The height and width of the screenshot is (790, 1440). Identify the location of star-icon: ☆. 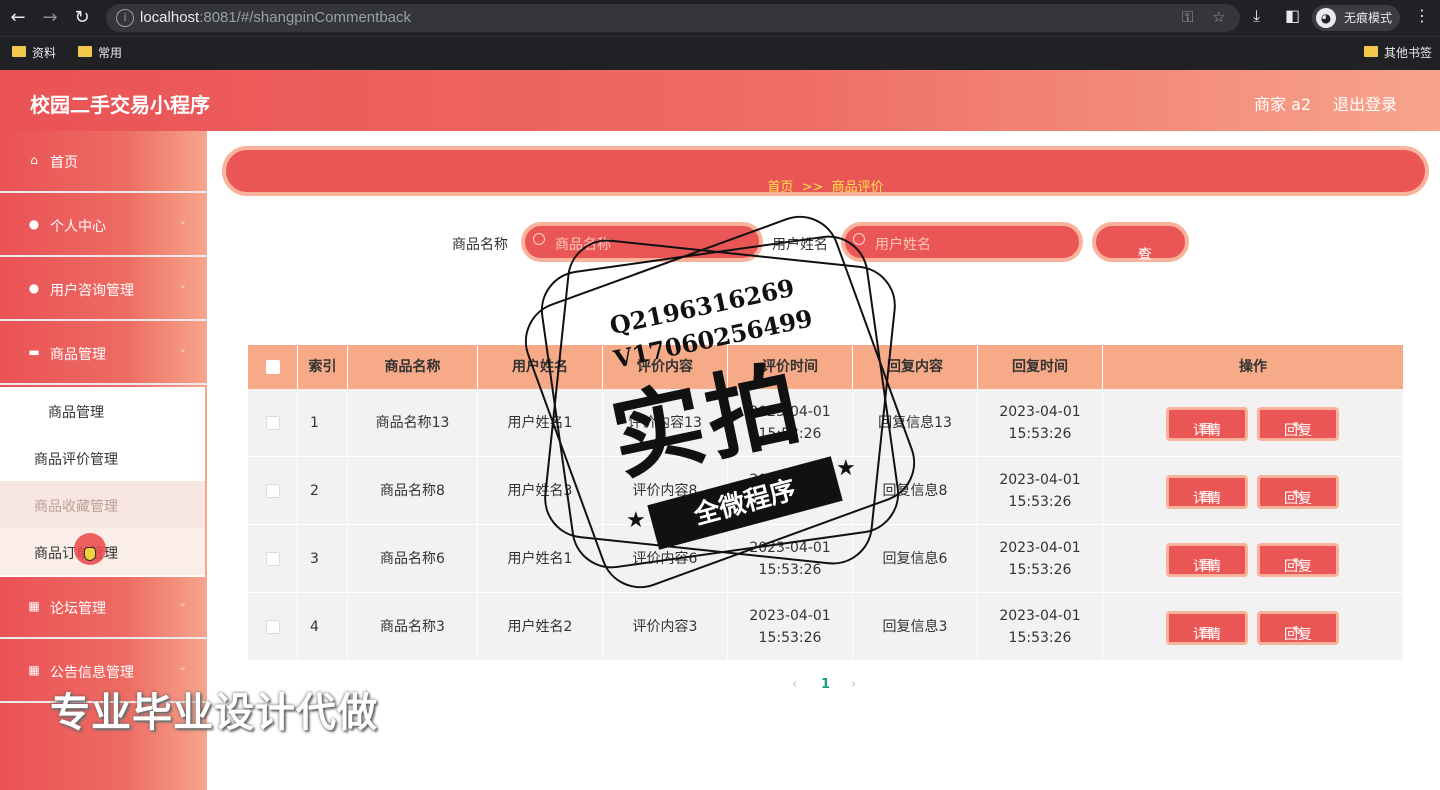
(1218, 17).